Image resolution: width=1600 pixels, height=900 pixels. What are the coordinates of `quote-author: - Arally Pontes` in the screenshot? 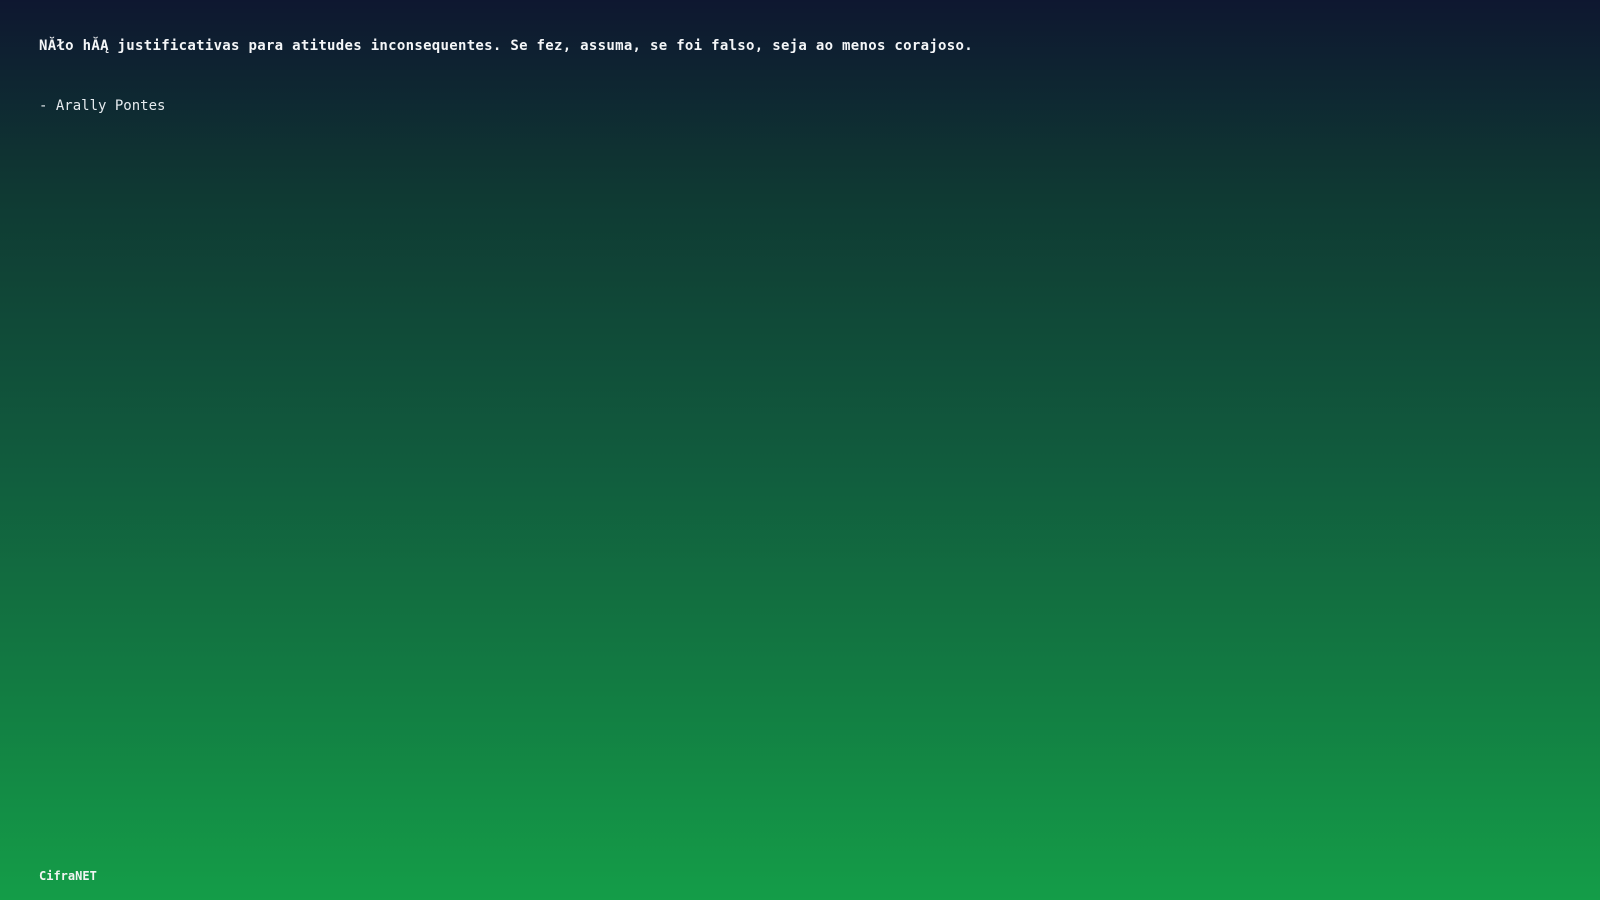 It's located at (102, 106).